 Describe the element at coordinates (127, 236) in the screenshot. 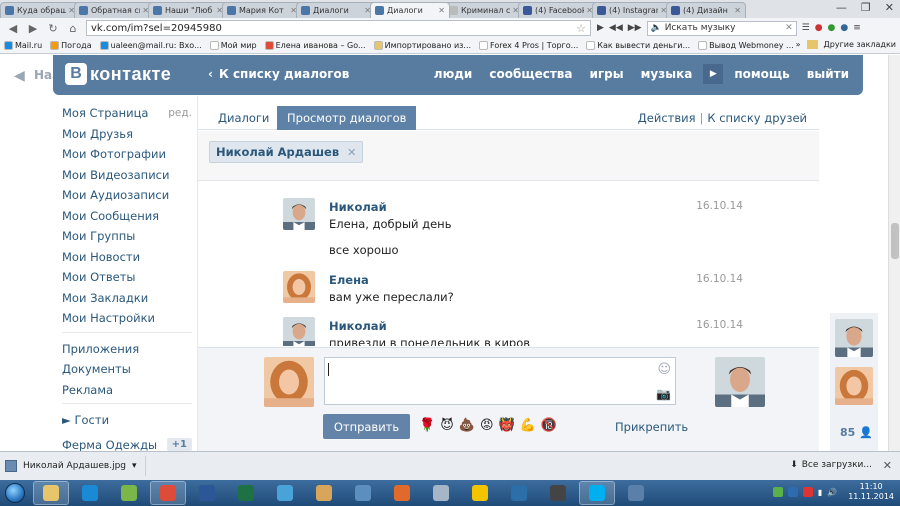

I see `sidebar-item: Мои Группы` at that location.